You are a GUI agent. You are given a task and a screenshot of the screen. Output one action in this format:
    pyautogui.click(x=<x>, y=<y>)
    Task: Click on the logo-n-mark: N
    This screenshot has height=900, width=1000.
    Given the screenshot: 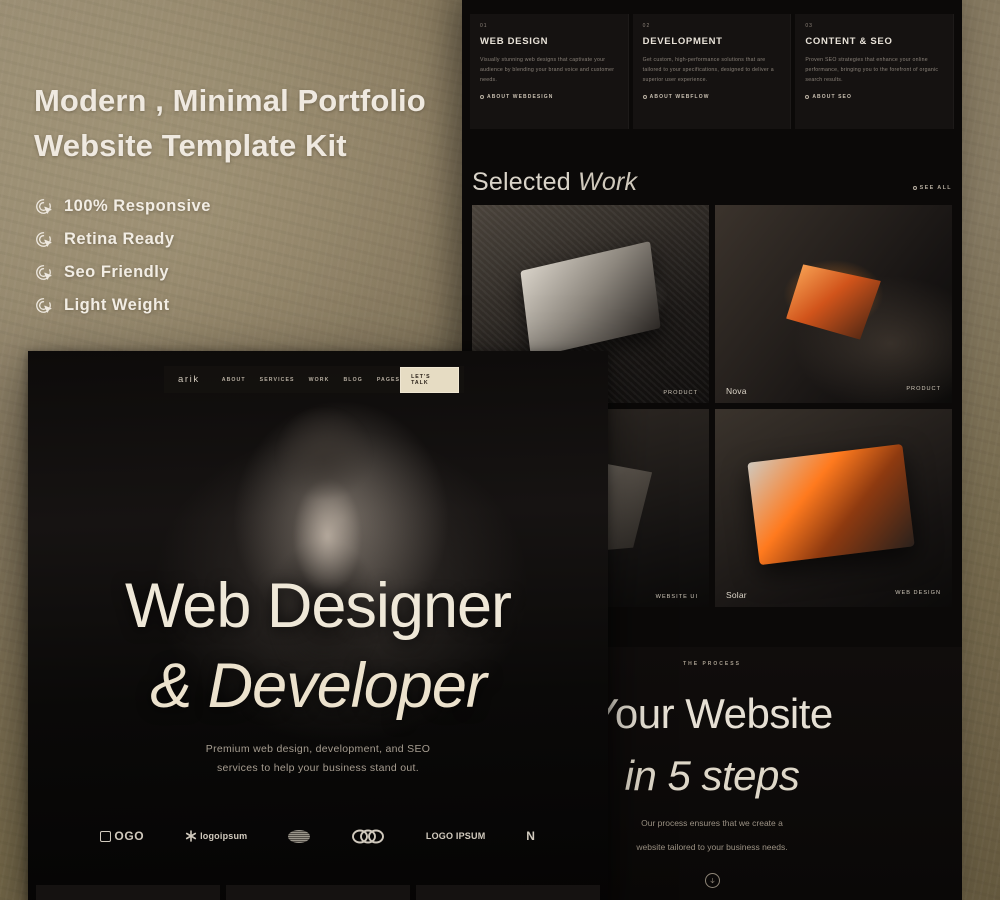 What is the action you would take?
    pyautogui.click(x=530, y=836)
    